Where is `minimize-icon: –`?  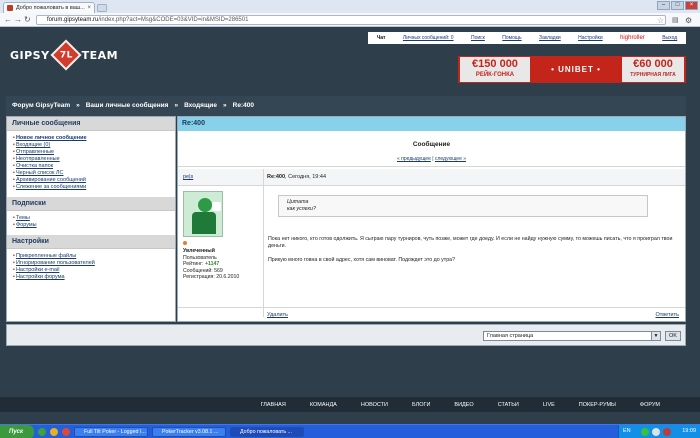 minimize-icon: – is located at coordinates (663, 5).